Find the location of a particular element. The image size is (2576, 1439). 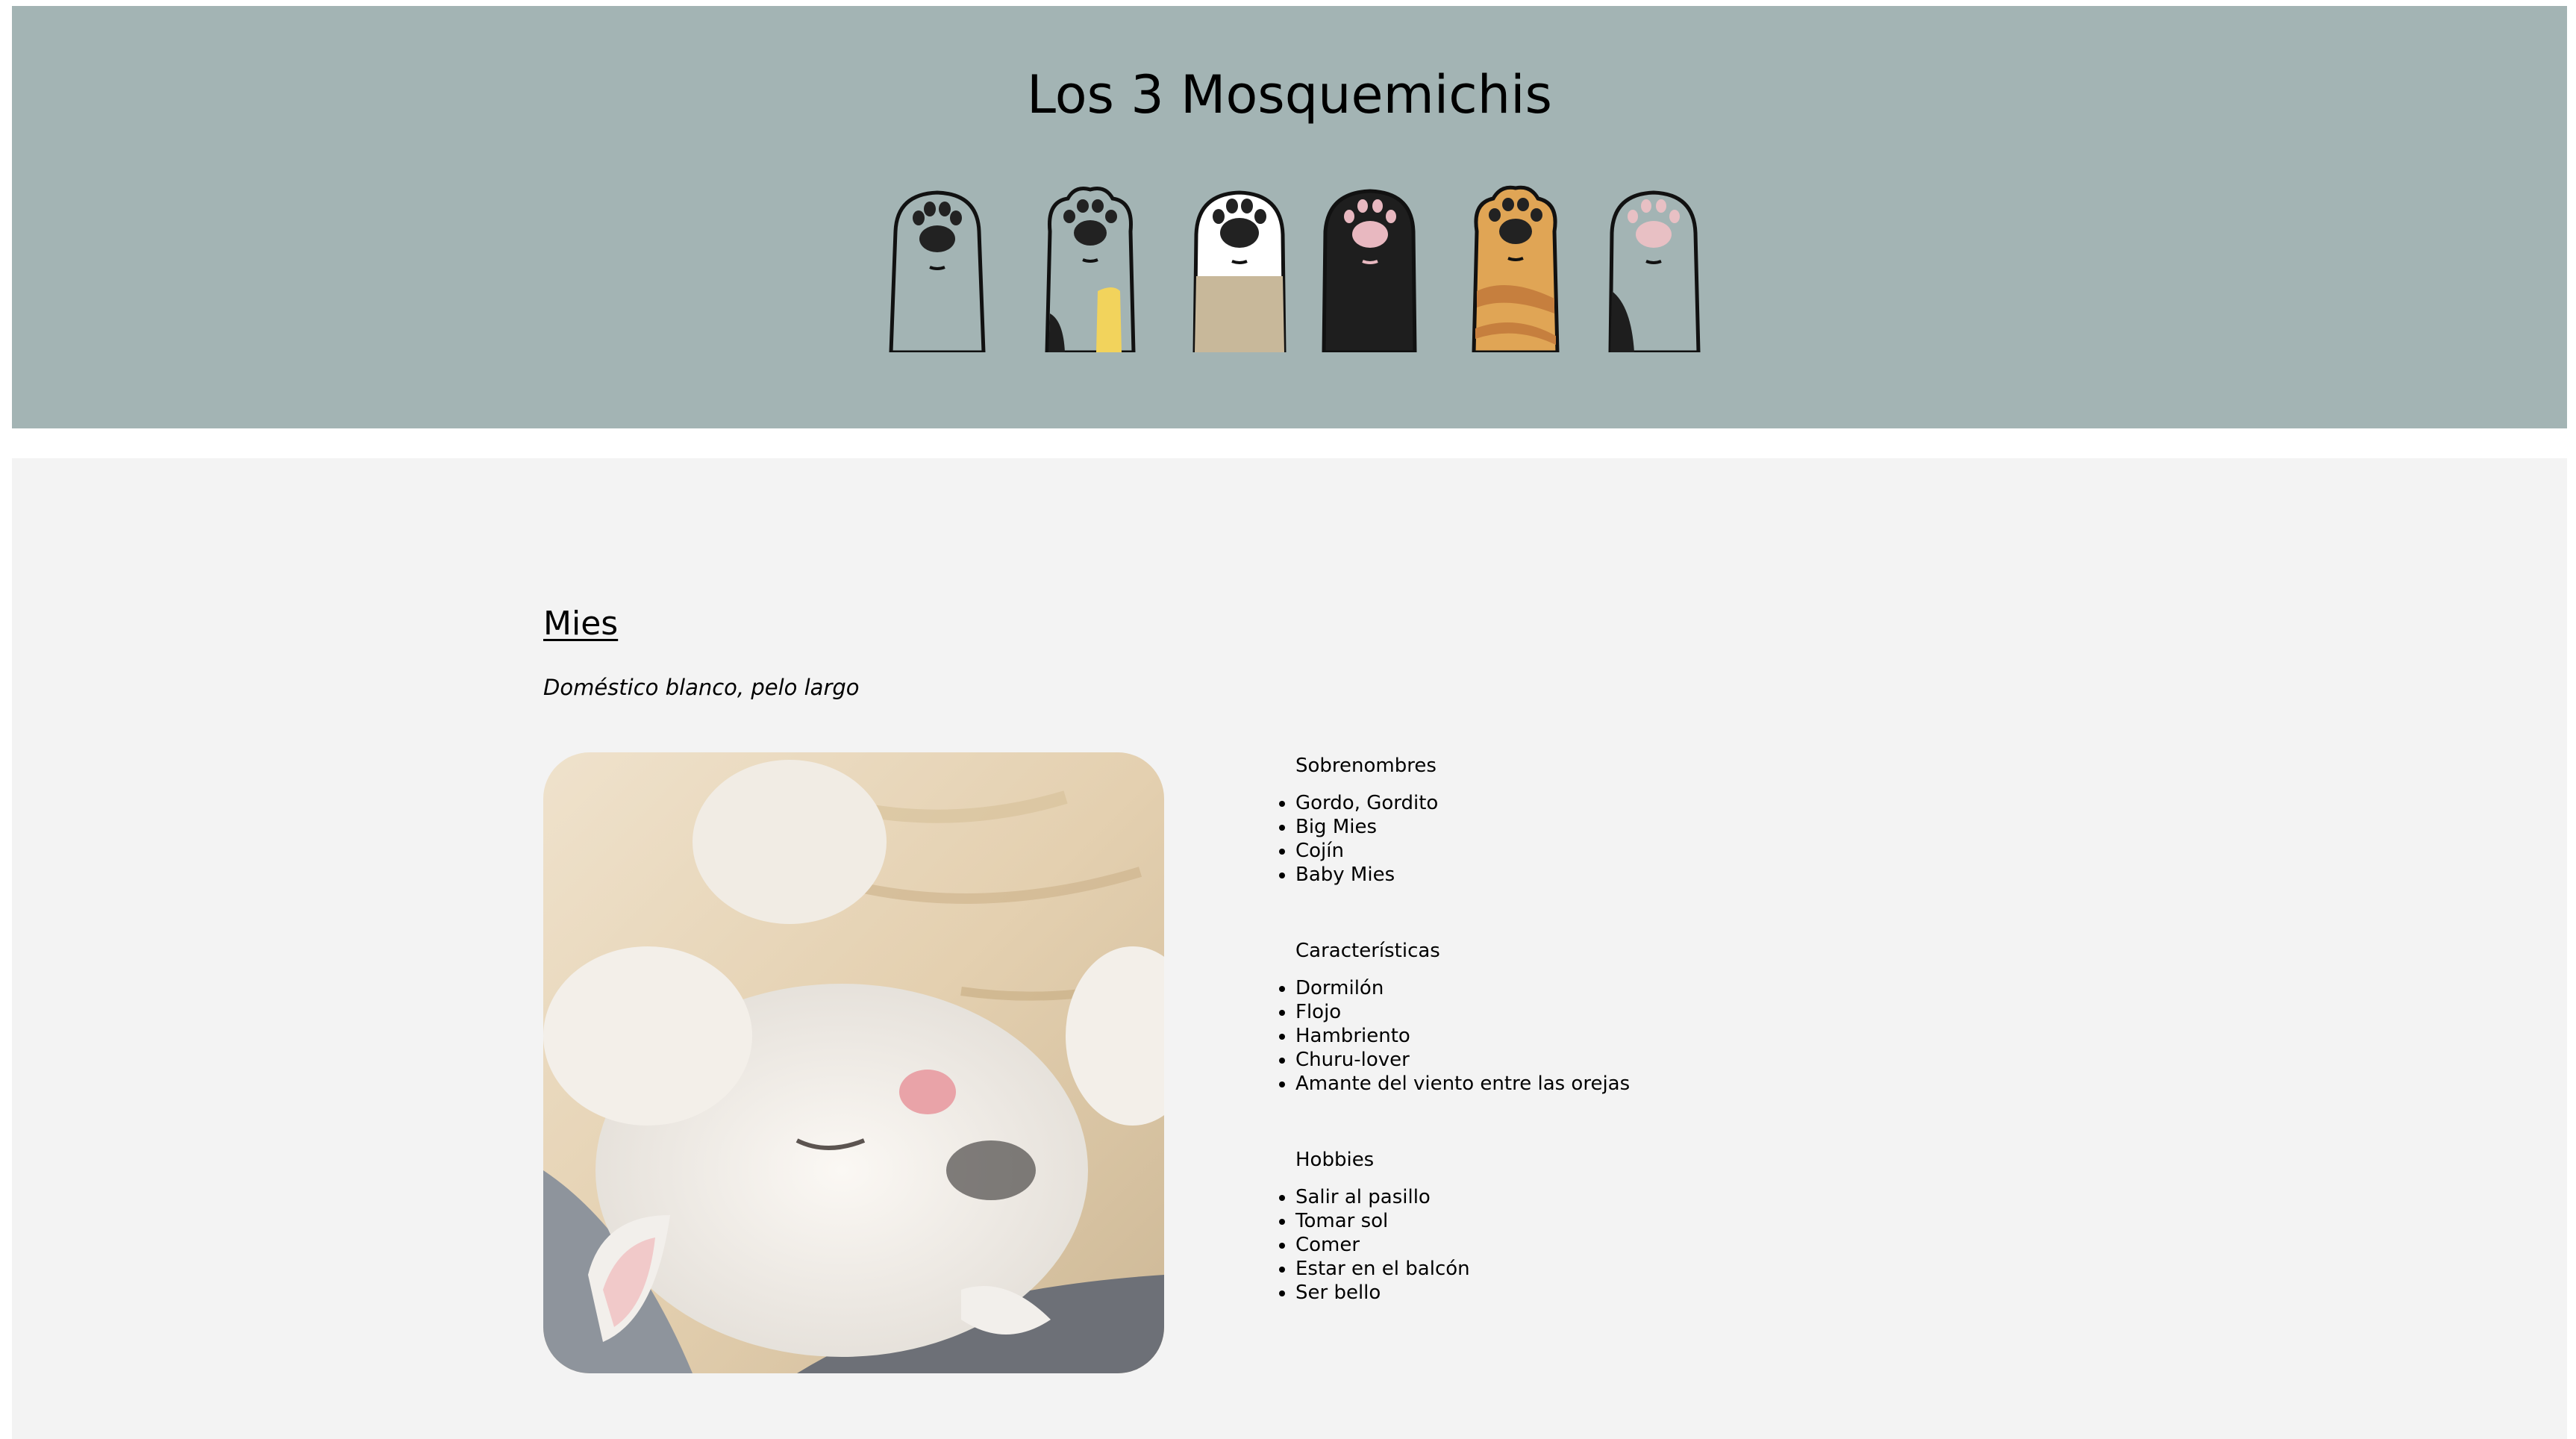

list-item: Ser bello is located at coordinates (1614, 1293).